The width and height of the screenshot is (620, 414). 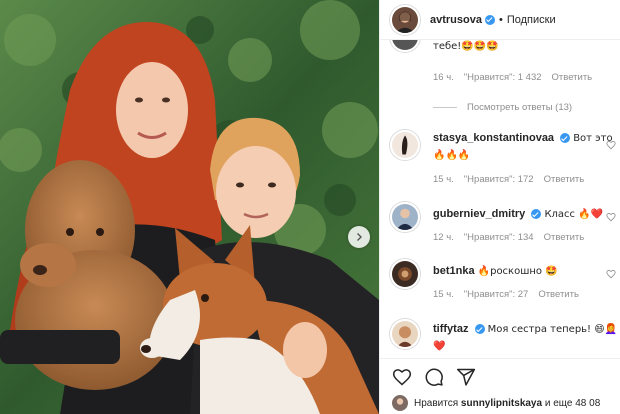 I want to click on comment-meta: 12 ч. "Нравится": 134 Ответить, so click(x=508, y=237).